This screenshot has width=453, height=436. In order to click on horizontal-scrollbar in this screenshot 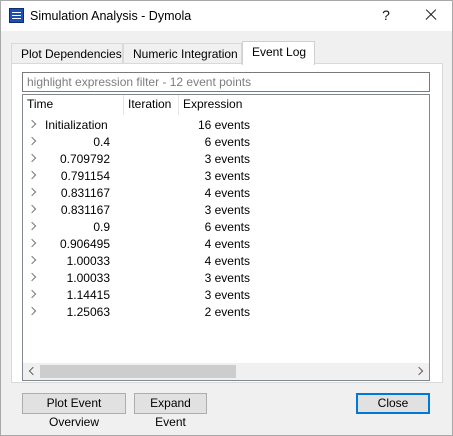, I will do `click(226, 371)`.